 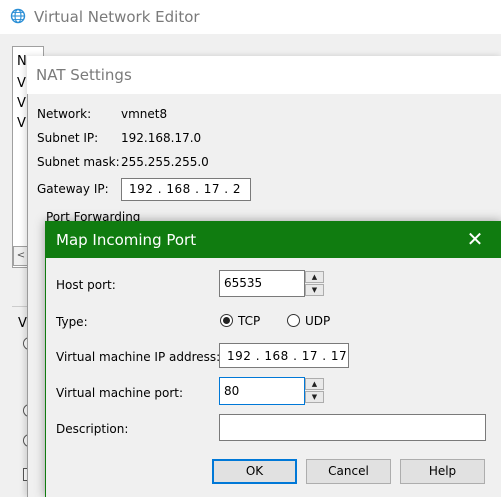 What do you see at coordinates (68, 138) in the screenshot?
I see `subnet-ip-label: Subnet IP:` at bounding box center [68, 138].